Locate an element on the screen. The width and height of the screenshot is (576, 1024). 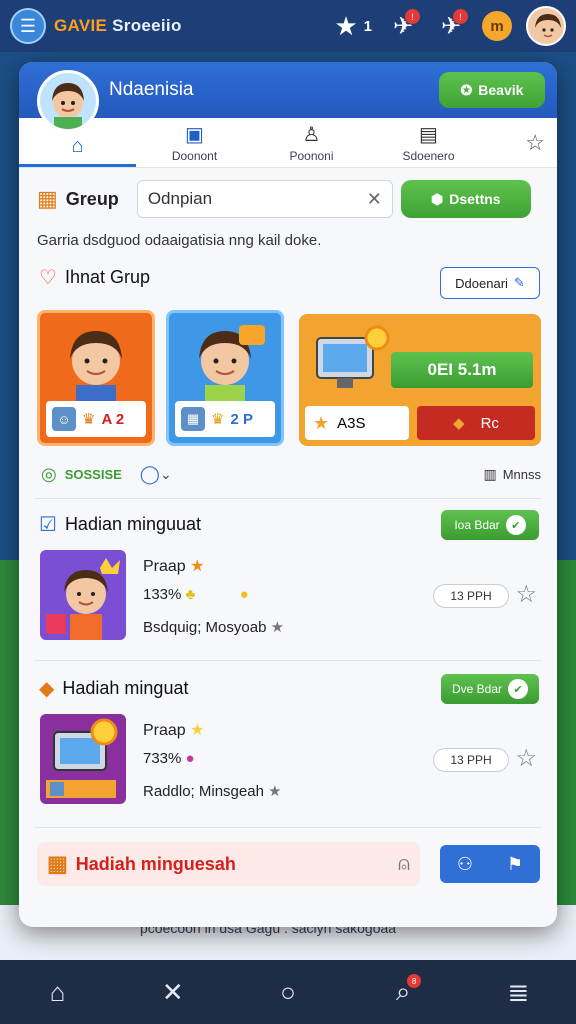
bottom-nav: ⌂ ✕ ○ ⌕ 8 ≣ is located at coordinates (288, 992).